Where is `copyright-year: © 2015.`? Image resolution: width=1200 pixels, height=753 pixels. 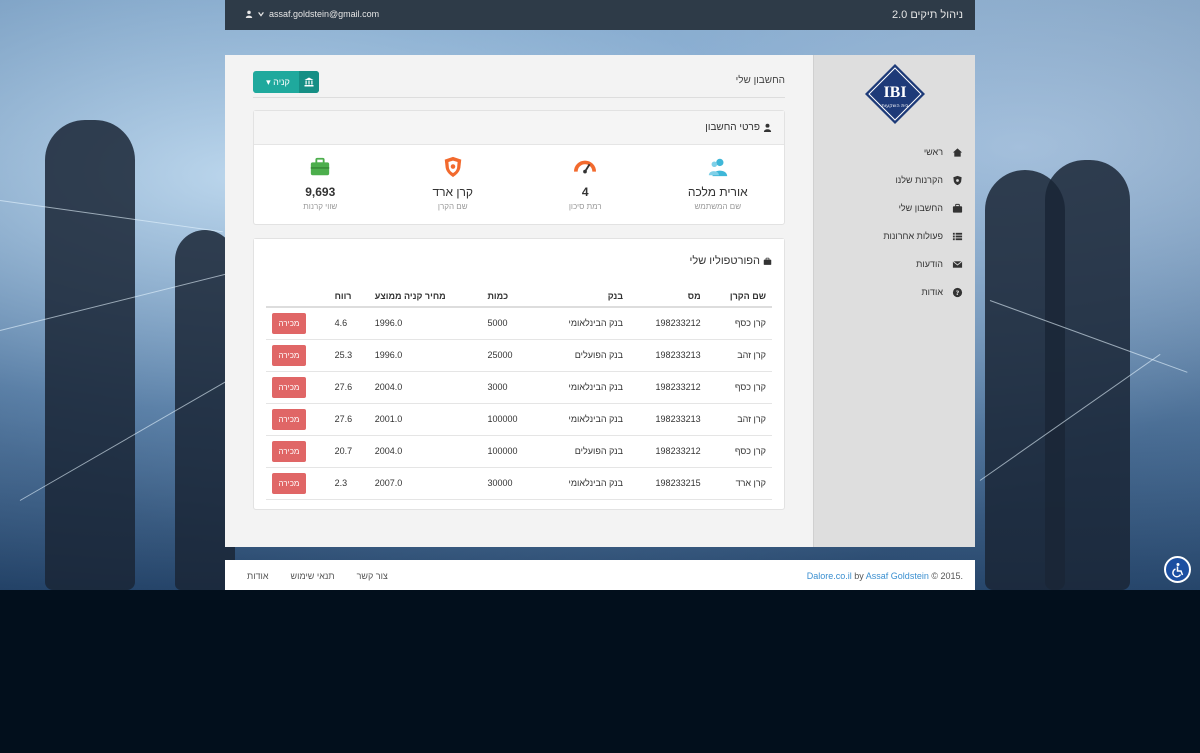
copyright-year: © 2015. is located at coordinates (947, 576).